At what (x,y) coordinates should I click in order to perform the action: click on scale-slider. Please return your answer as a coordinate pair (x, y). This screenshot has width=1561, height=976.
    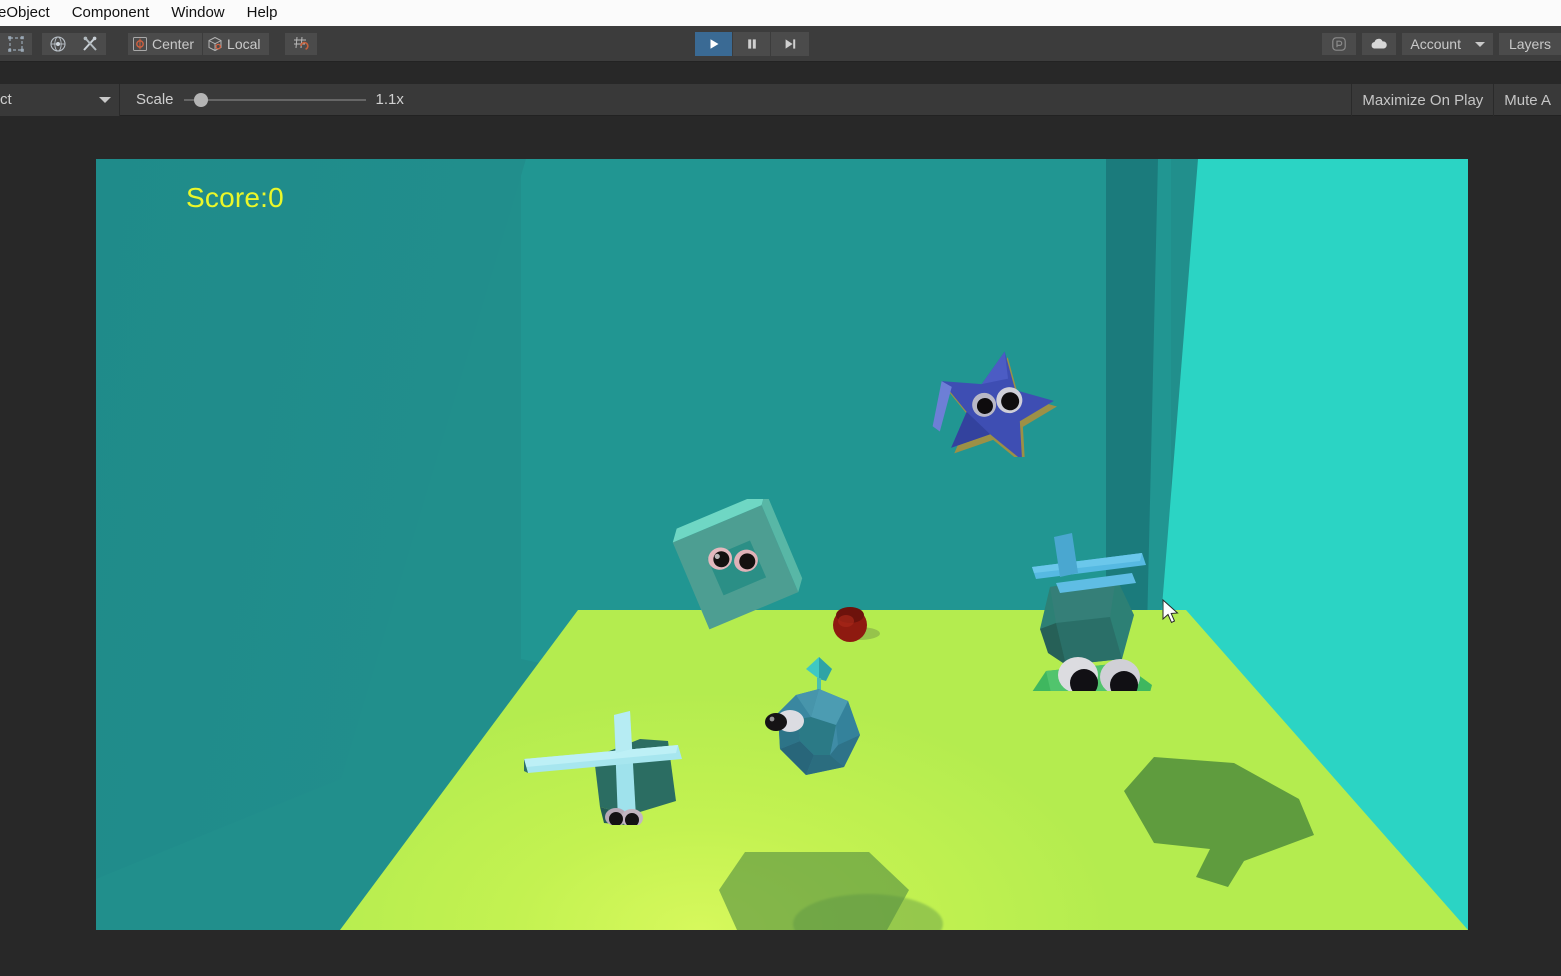
    Looking at the image, I should click on (274, 100).